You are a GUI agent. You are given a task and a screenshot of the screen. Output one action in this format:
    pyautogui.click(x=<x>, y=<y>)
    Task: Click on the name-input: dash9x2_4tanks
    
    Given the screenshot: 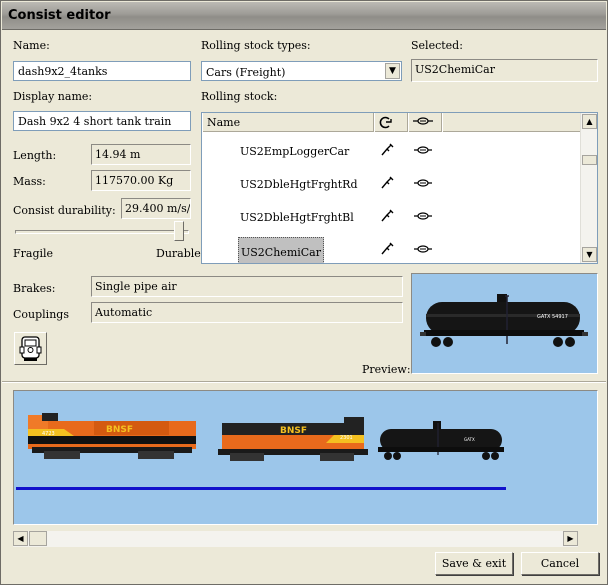 What is the action you would take?
    pyautogui.click(x=102, y=71)
    